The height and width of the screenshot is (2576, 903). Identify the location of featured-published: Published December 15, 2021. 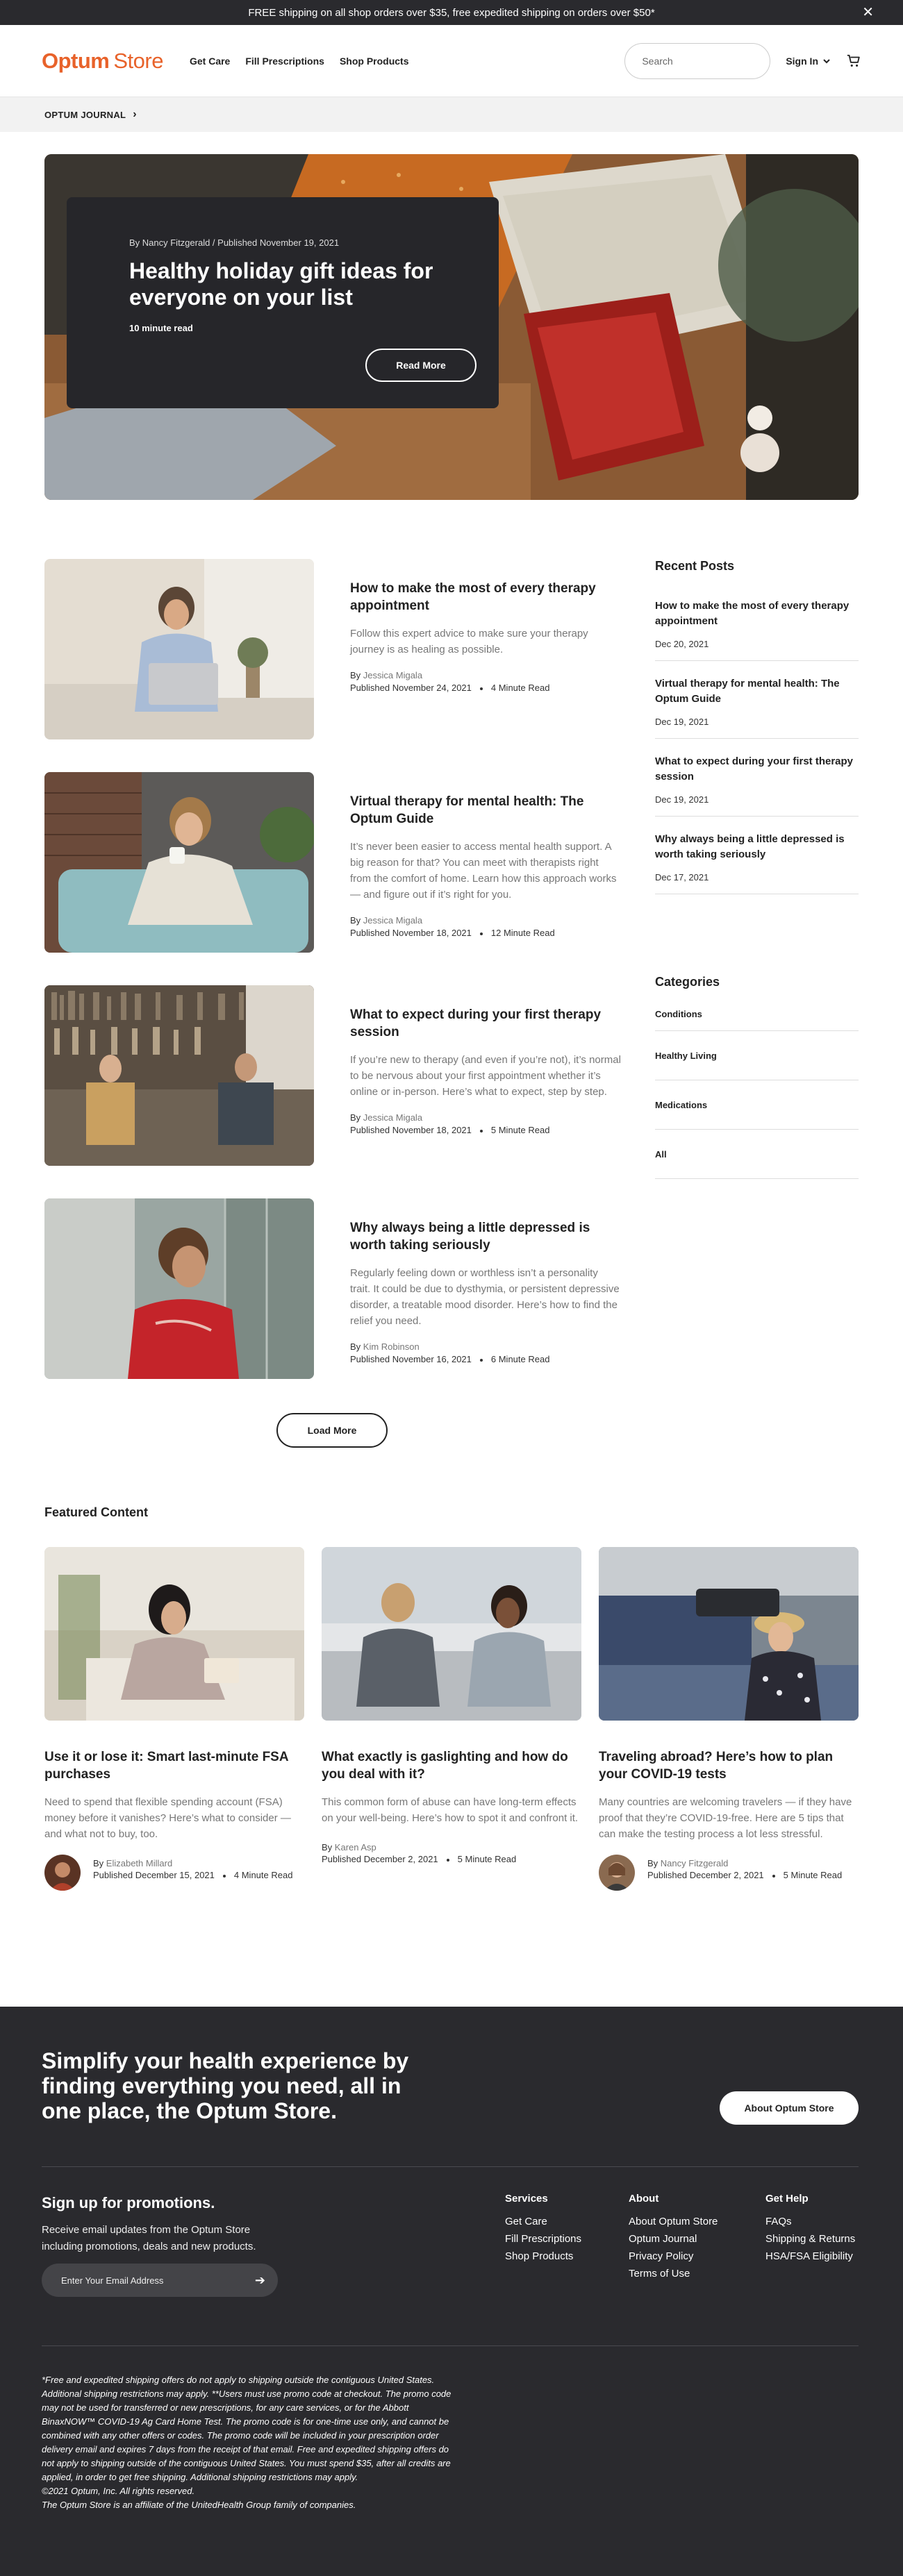
(154, 1875).